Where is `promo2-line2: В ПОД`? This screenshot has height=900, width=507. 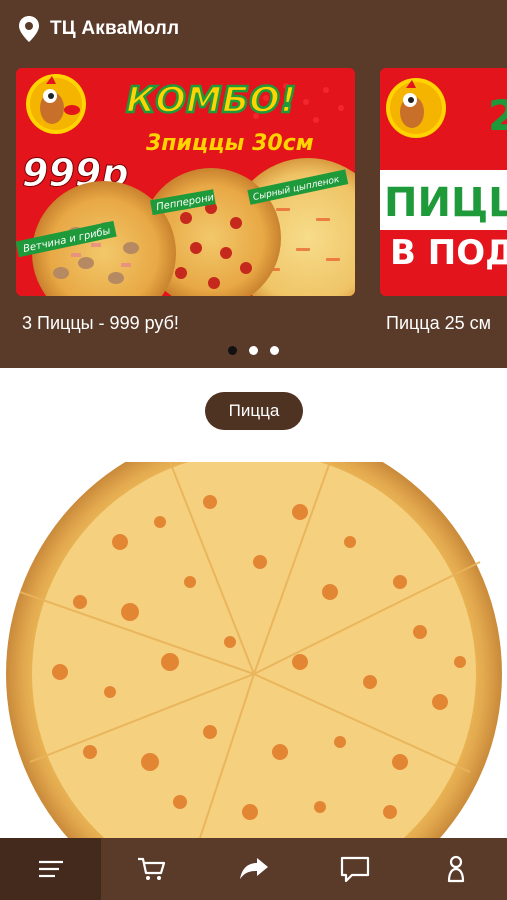
promo2-line2: В ПОД is located at coordinates (448, 253).